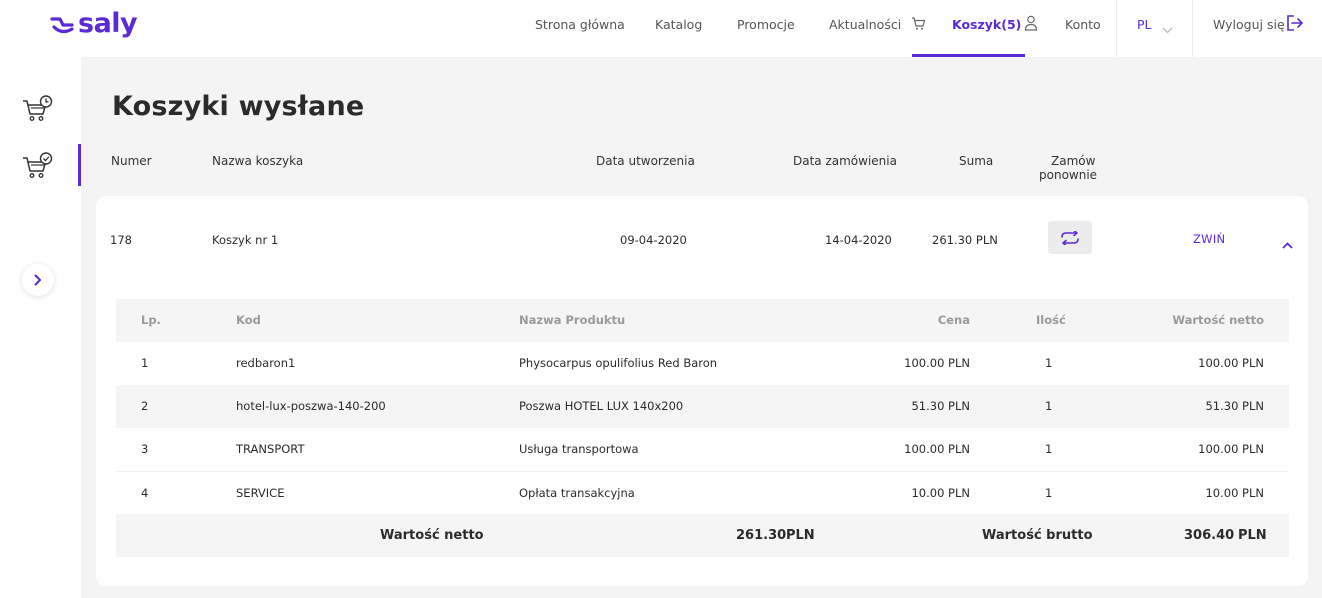 The image size is (1322, 598). Describe the element at coordinates (1051, 320) in the screenshot. I see `table-header-qty: Ilość` at that location.